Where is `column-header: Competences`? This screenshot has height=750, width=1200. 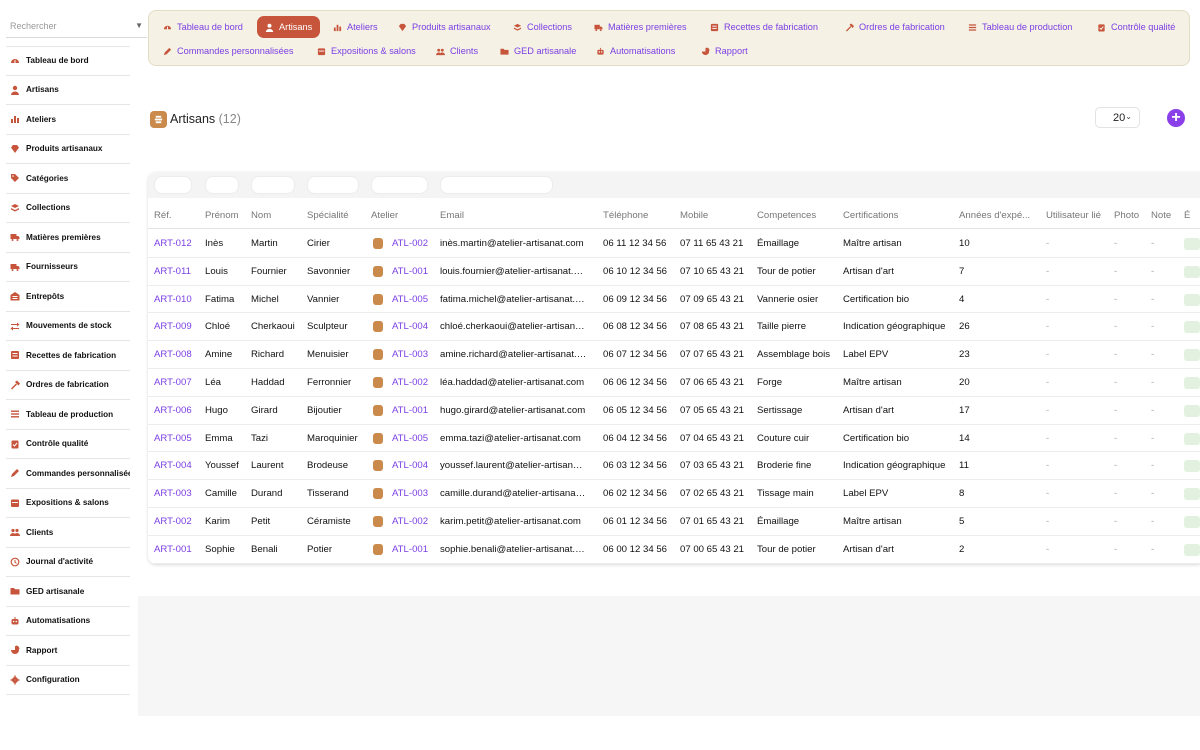 column-header: Competences is located at coordinates (799, 215).